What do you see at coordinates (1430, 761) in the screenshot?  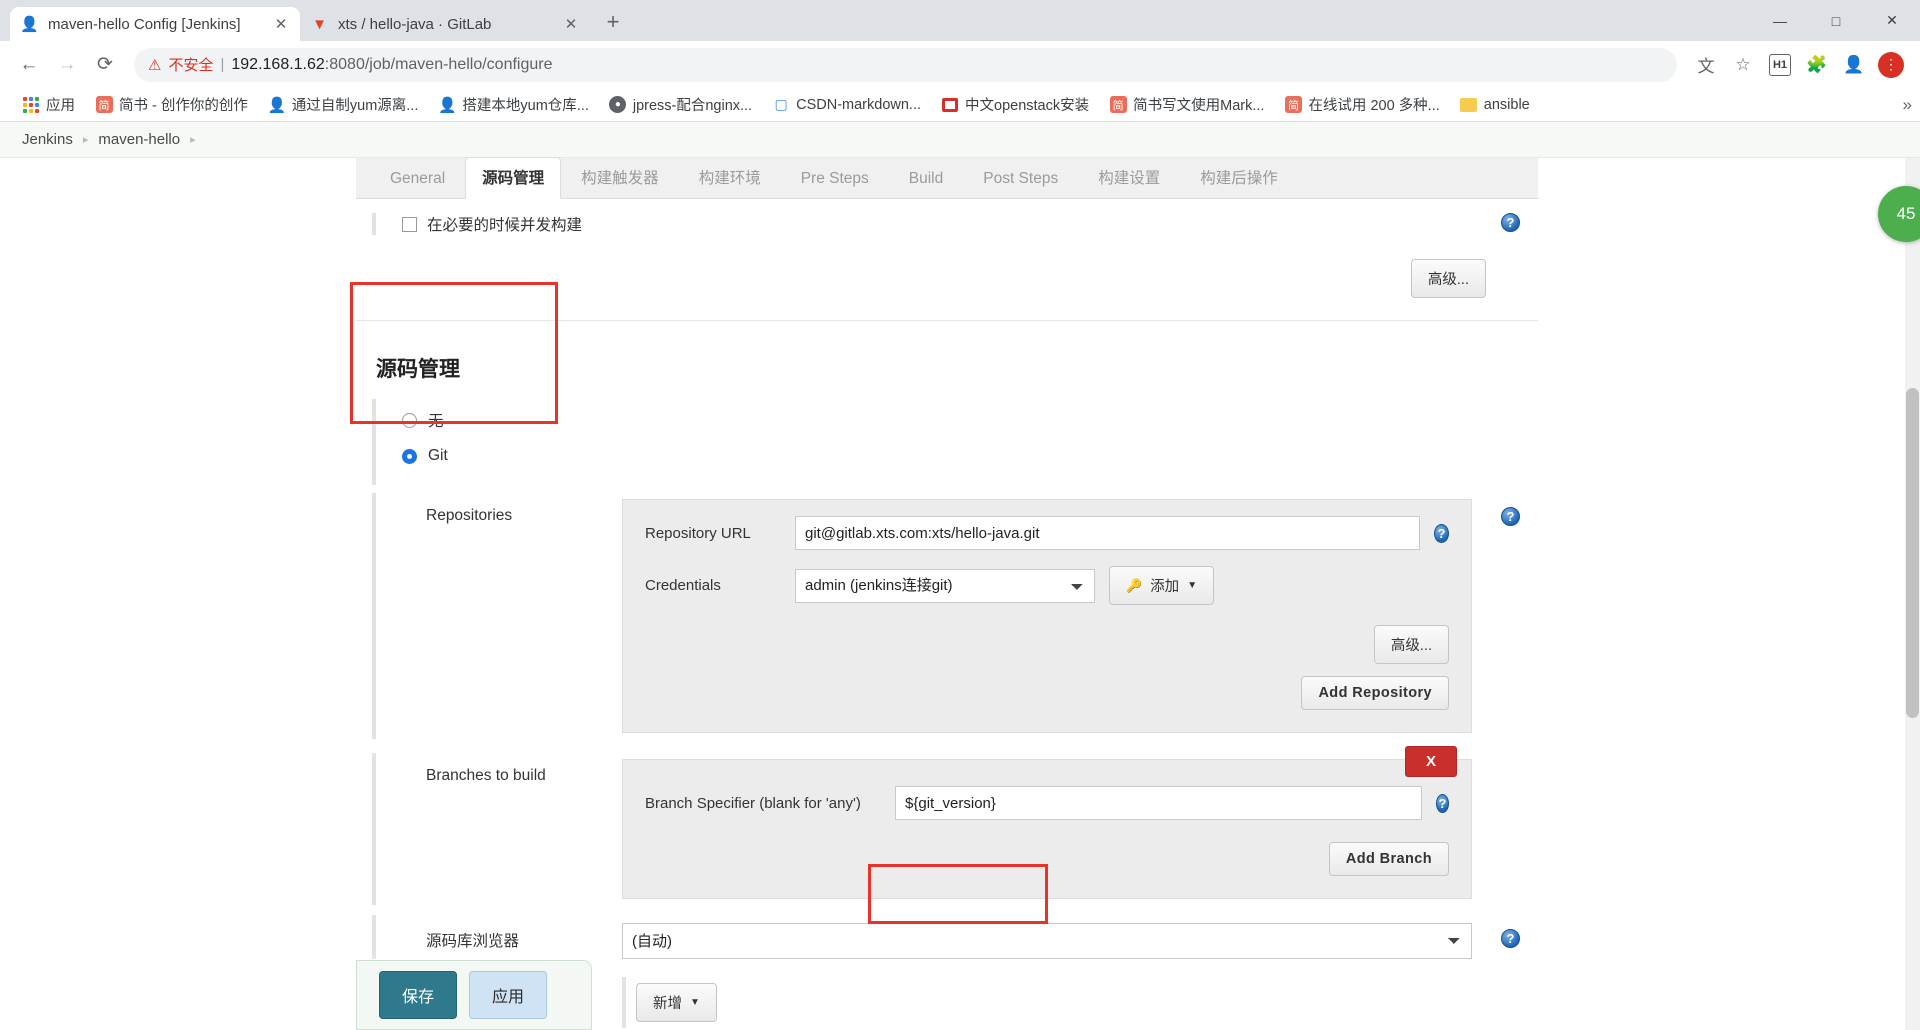 I see `delete-branch-button: X` at bounding box center [1430, 761].